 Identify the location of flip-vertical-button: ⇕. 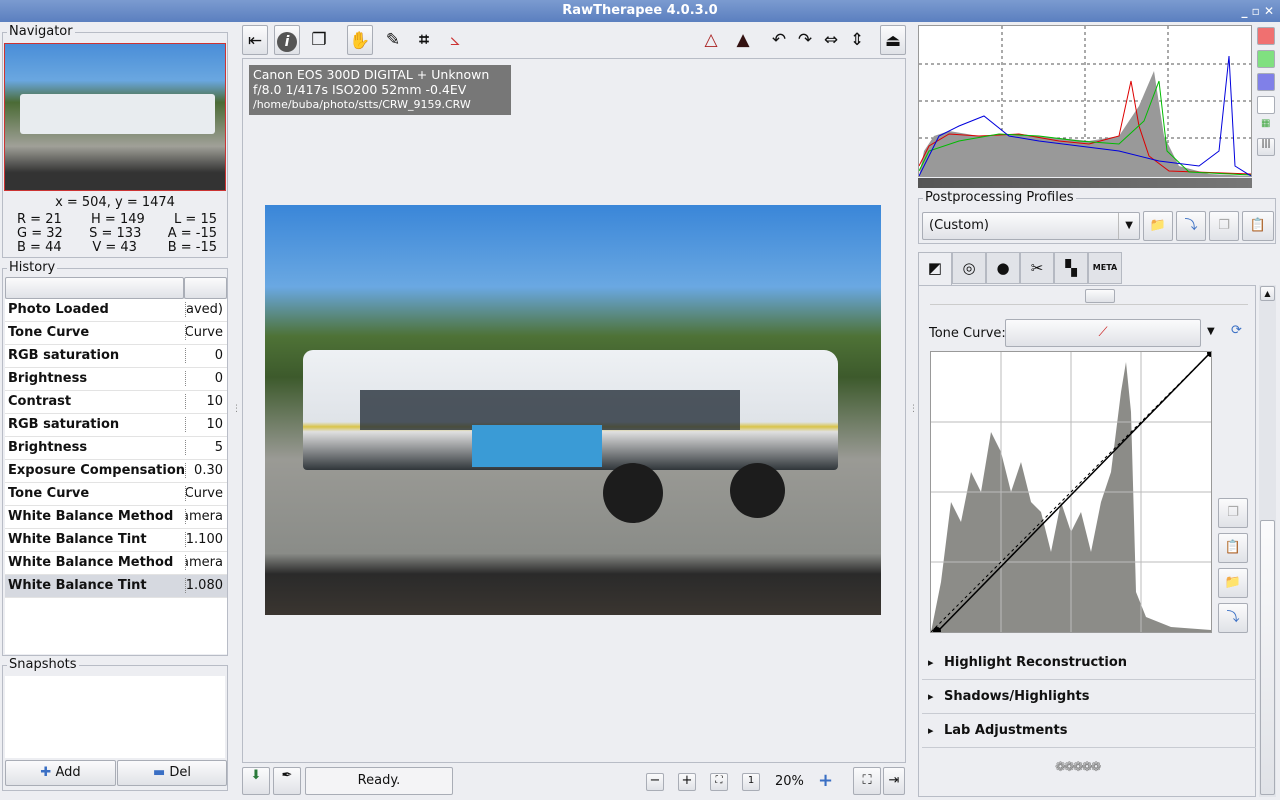
(857, 40).